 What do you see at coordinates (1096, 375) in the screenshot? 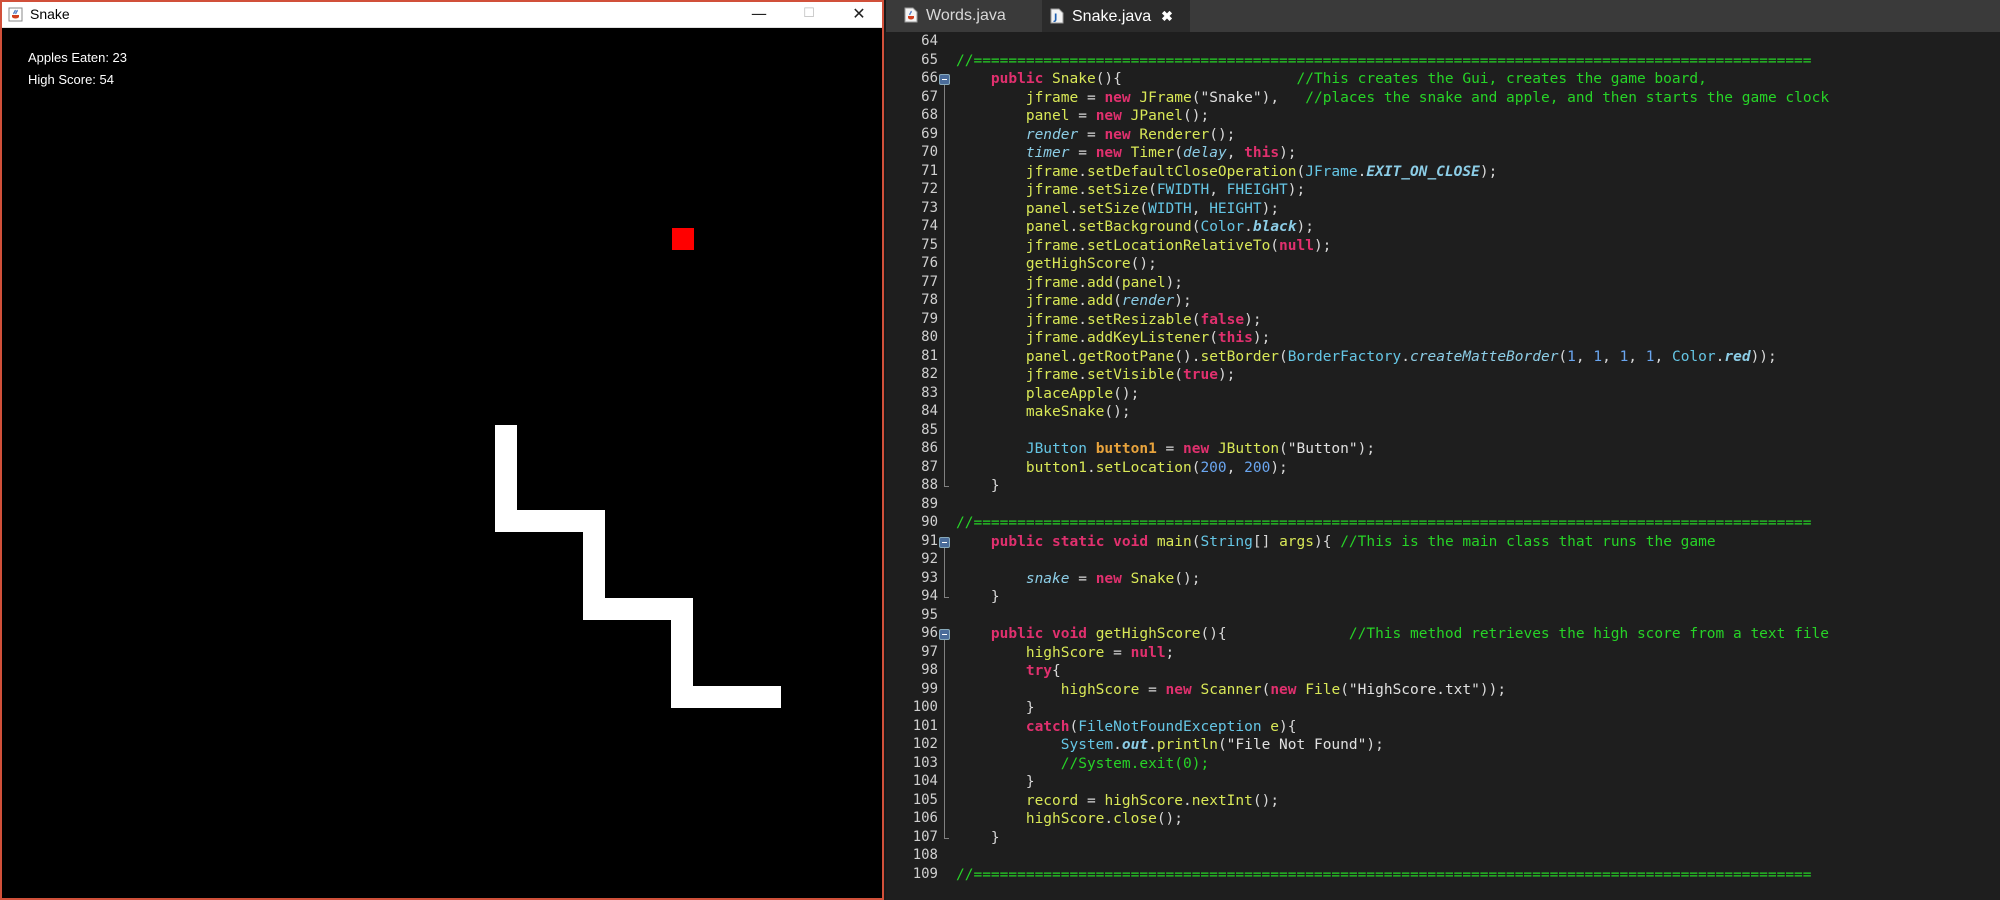
I see `code-line: jframe.setVisible(true);` at bounding box center [1096, 375].